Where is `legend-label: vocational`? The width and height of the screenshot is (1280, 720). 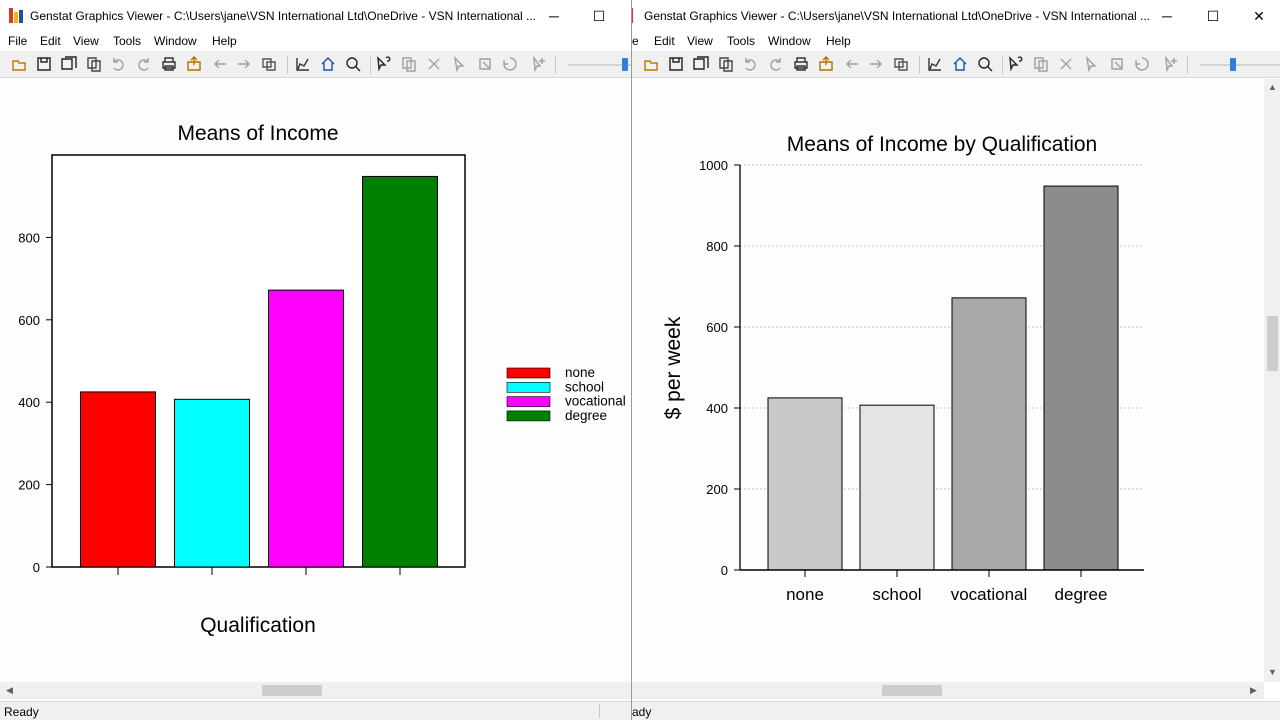
legend-label: vocational is located at coordinates (595, 401).